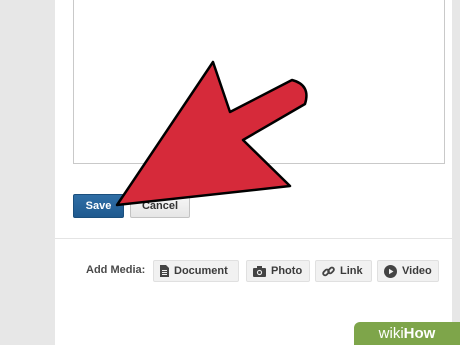 The width and height of the screenshot is (460, 345). Describe the element at coordinates (391, 333) in the screenshot. I see `watermark-wiki: wiki` at that location.